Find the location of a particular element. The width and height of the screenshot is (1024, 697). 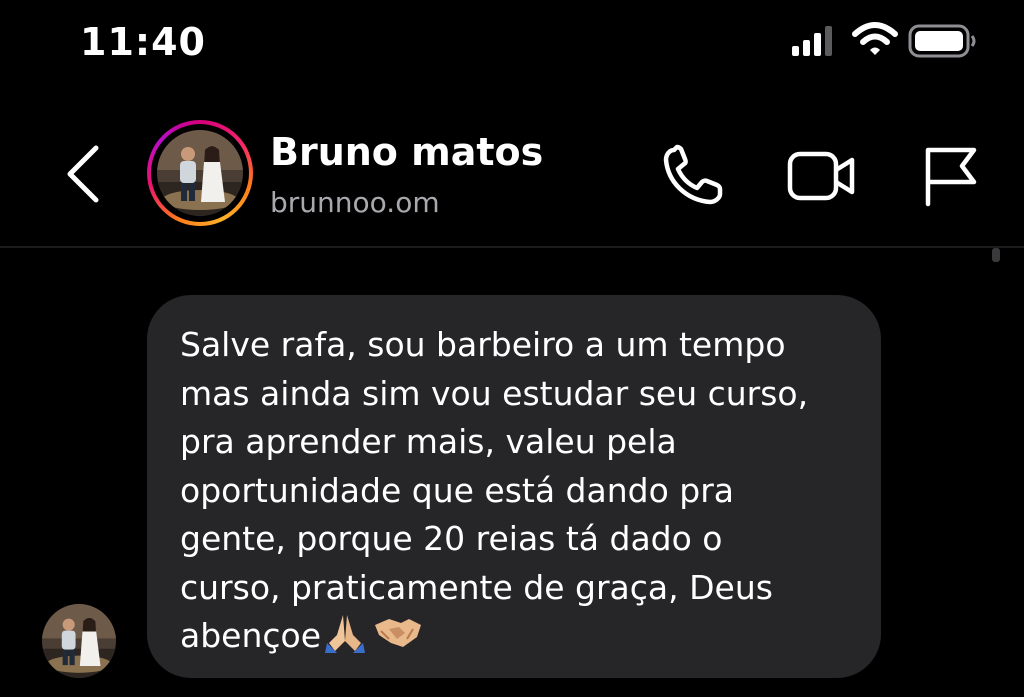

avatar-photo is located at coordinates (200, 173).